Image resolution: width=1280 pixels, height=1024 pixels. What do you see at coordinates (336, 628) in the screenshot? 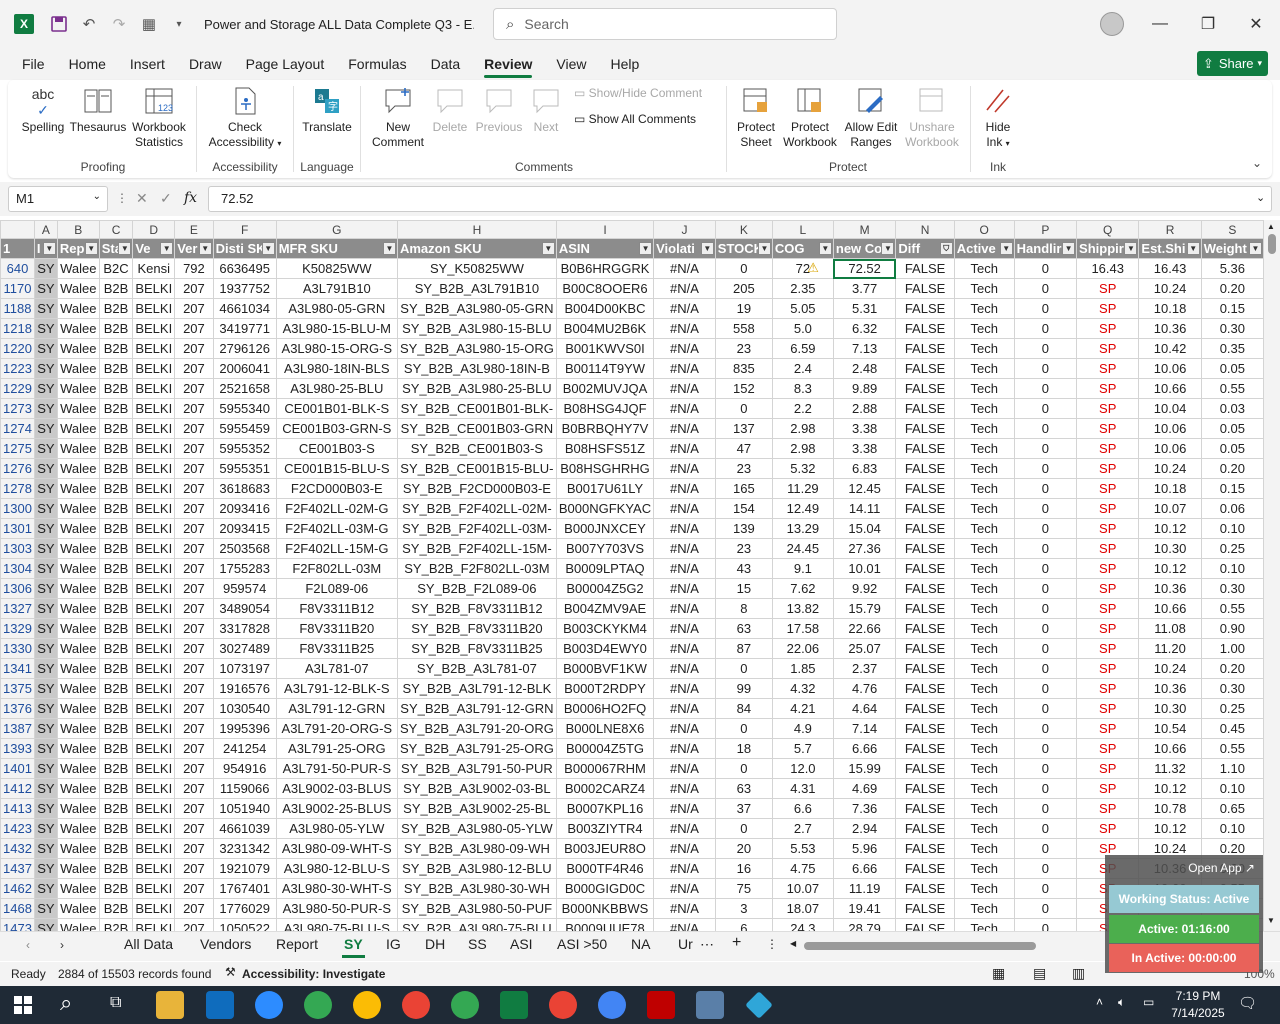
I see `cell: F8V3311B20` at bounding box center [336, 628].